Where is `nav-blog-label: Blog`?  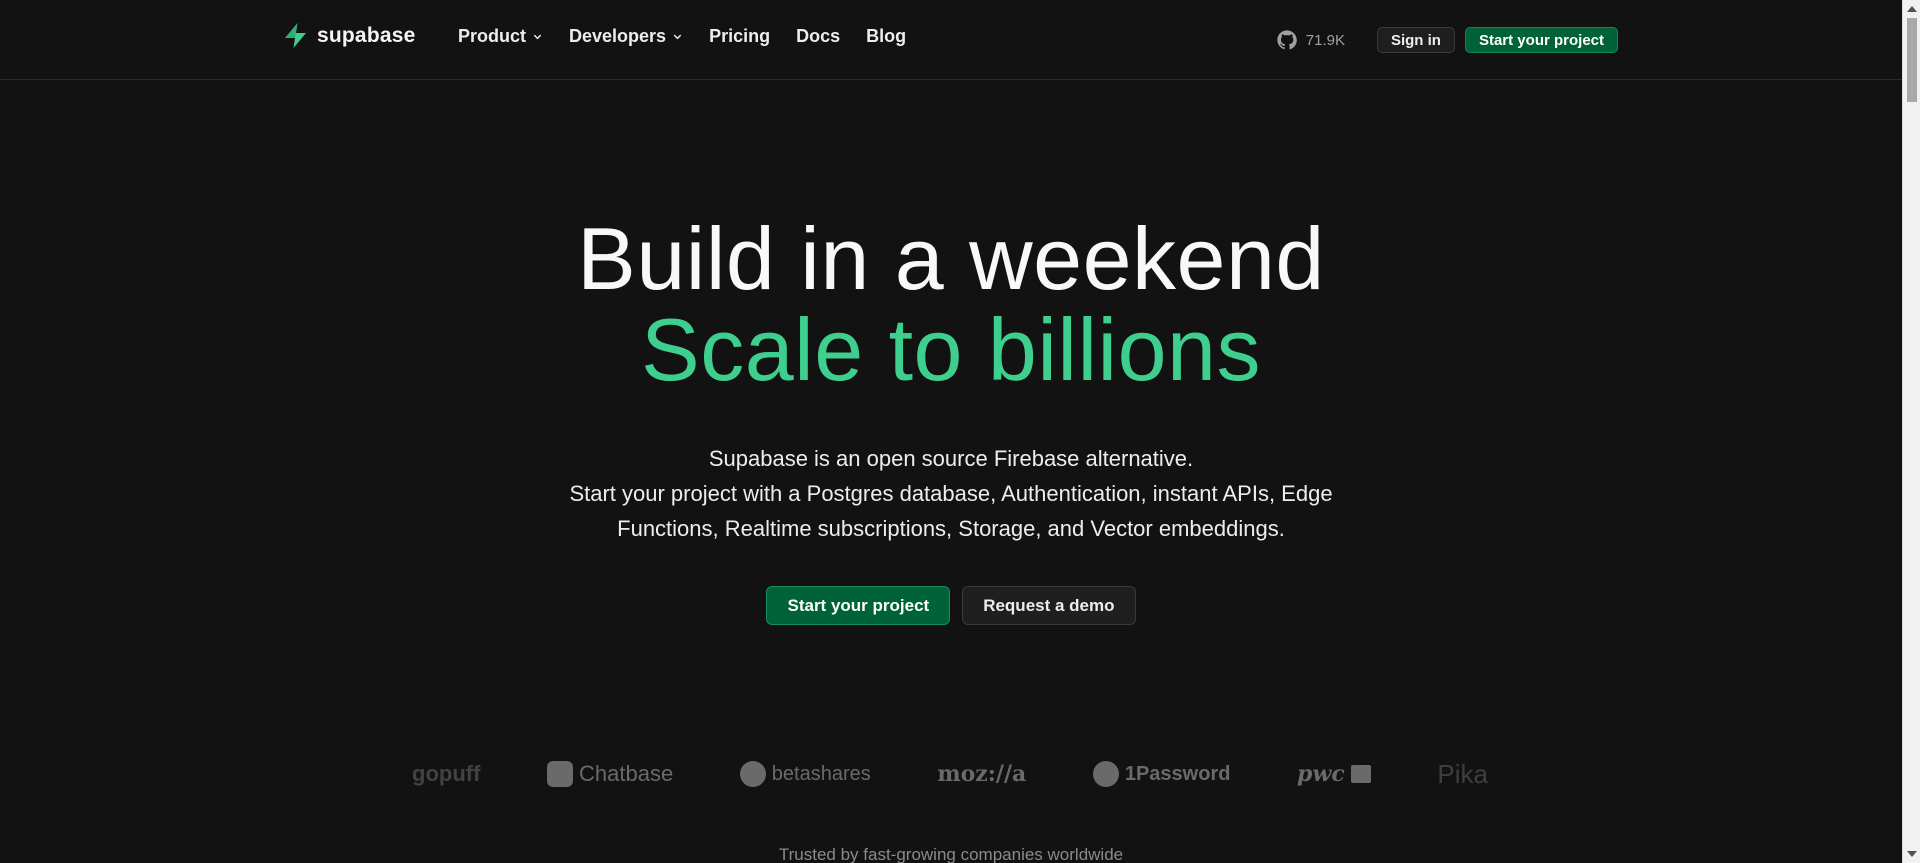 nav-blog-label: Blog is located at coordinates (886, 36).